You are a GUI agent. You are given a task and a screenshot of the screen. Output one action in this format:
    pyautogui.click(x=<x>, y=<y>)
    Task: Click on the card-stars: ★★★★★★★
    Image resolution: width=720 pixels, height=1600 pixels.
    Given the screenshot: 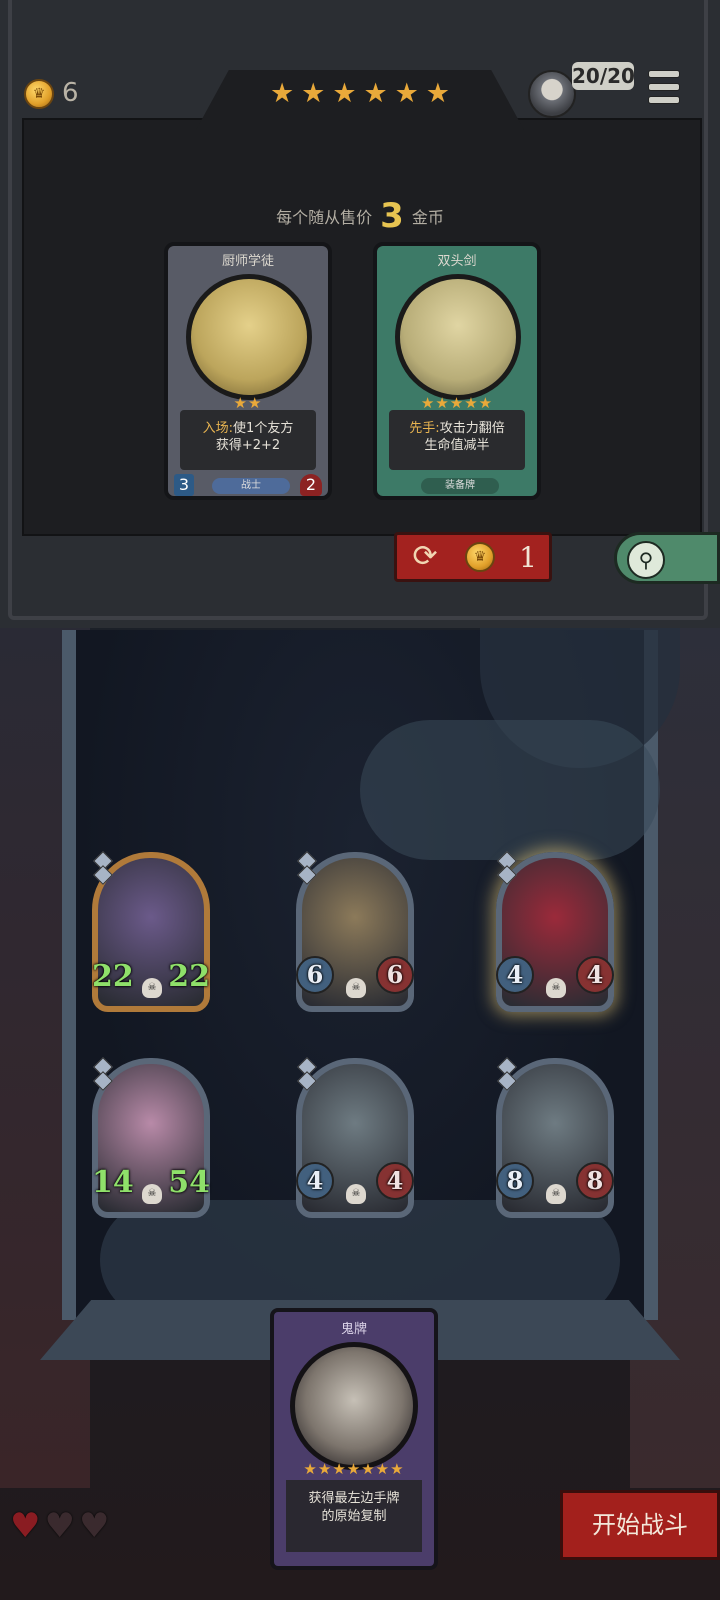 What is the action you would take?
    pyautogui.click(x=354, y=1469)
    